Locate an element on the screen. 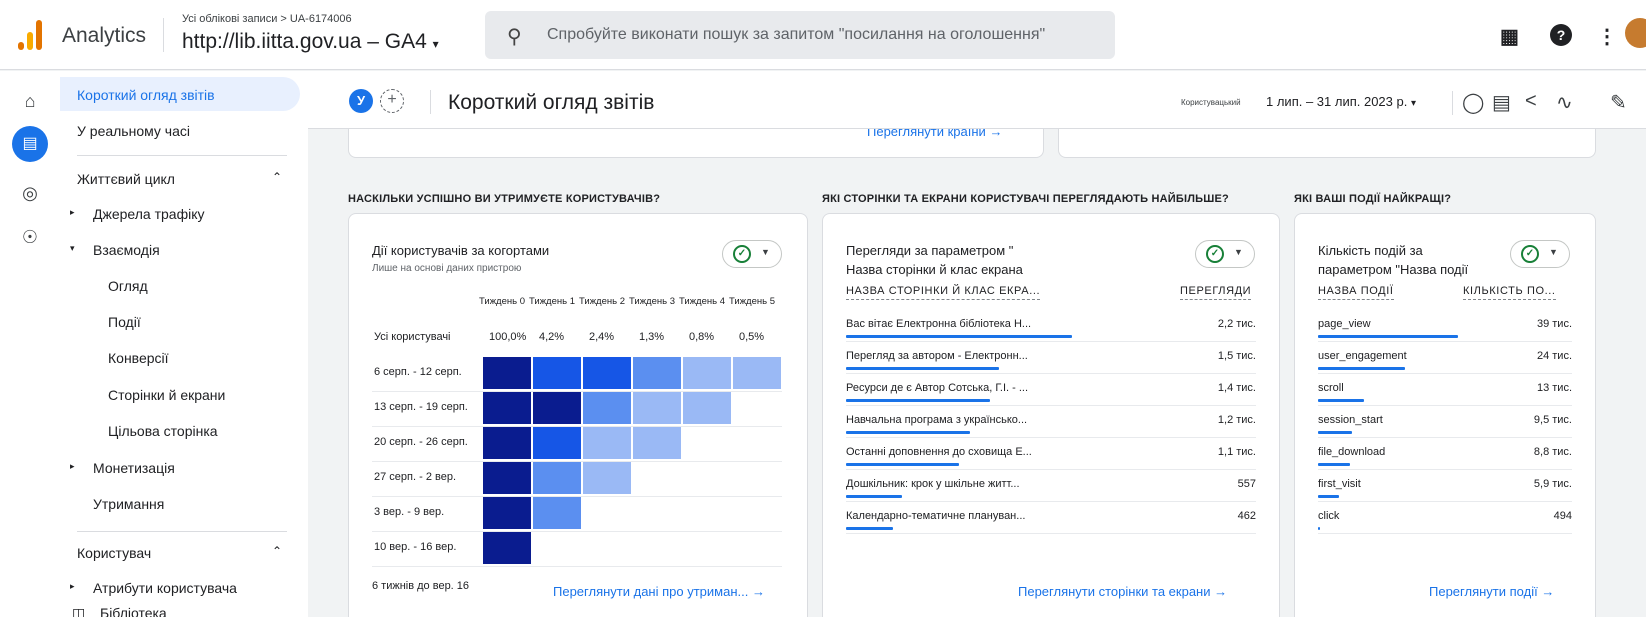 The width and height of the screenshot is (1646, 617). table-row: file_download 8,8 тис. is located at coordinates (1445, 454).